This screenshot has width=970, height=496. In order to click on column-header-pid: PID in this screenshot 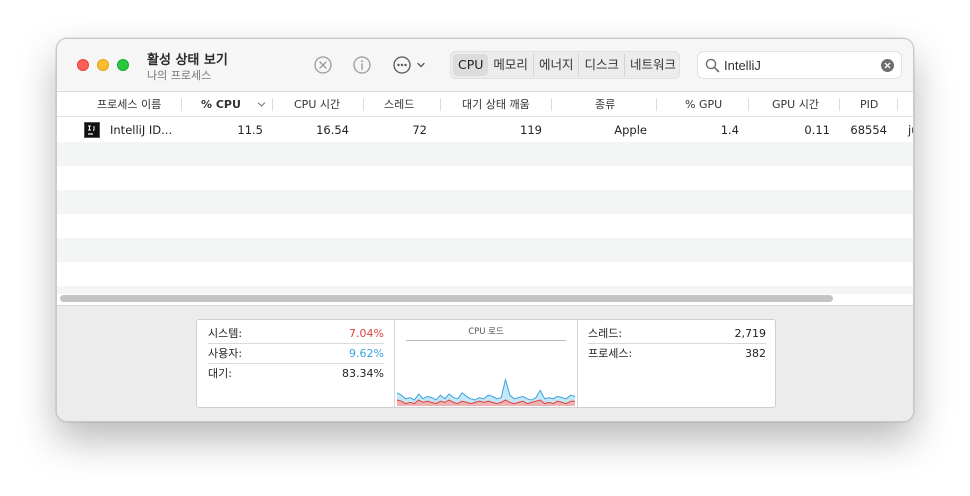, I will do `click(869, 104)`.